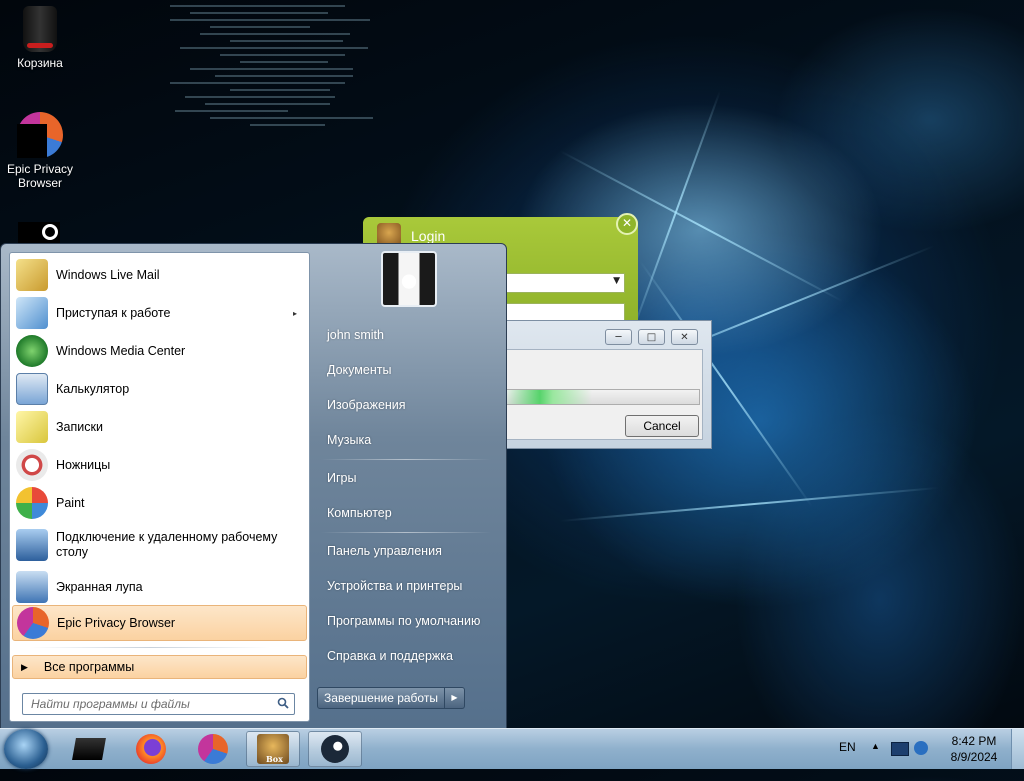 This screenshot has height=781, width=1024. What do you see at coordinates (24, 666) in the screenshot?
I see `play-arrow-icon: ▶` at bounding box center [24, 666].